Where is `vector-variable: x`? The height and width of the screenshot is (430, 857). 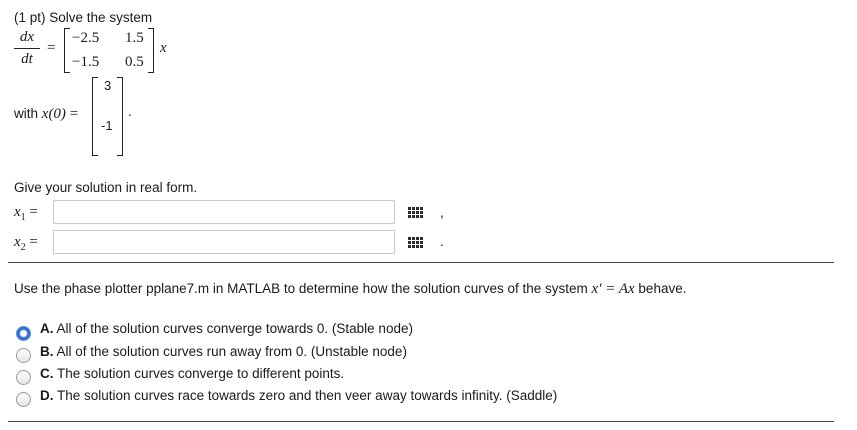 vector-variable: x is located at coordinates (163, 48).